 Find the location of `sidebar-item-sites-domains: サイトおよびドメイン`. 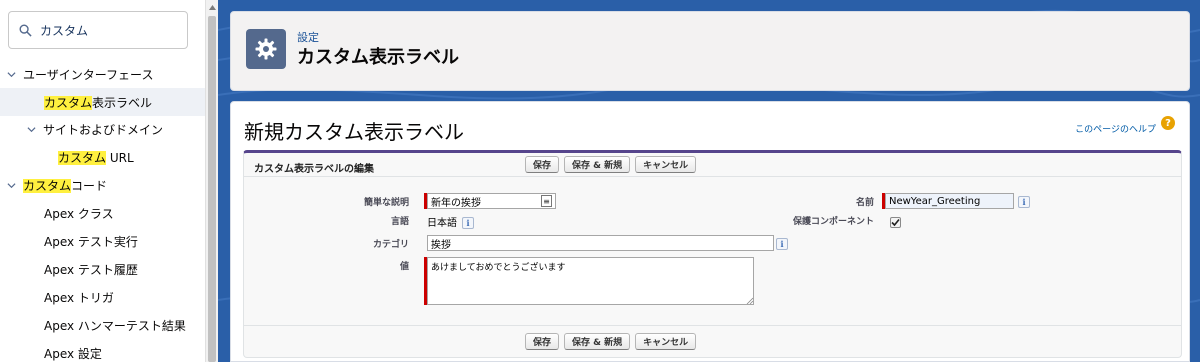

sidebar-item-sites-domains: サイトおよびドメイン is located at coordinates (102, 129).